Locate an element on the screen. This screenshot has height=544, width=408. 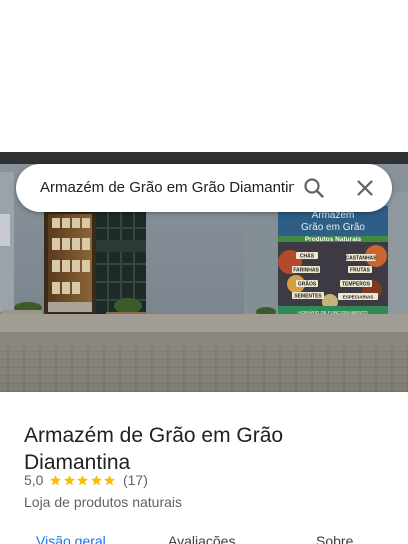
sign-tag-farinhas: FARINHAS is located at coordinates (306, 271).